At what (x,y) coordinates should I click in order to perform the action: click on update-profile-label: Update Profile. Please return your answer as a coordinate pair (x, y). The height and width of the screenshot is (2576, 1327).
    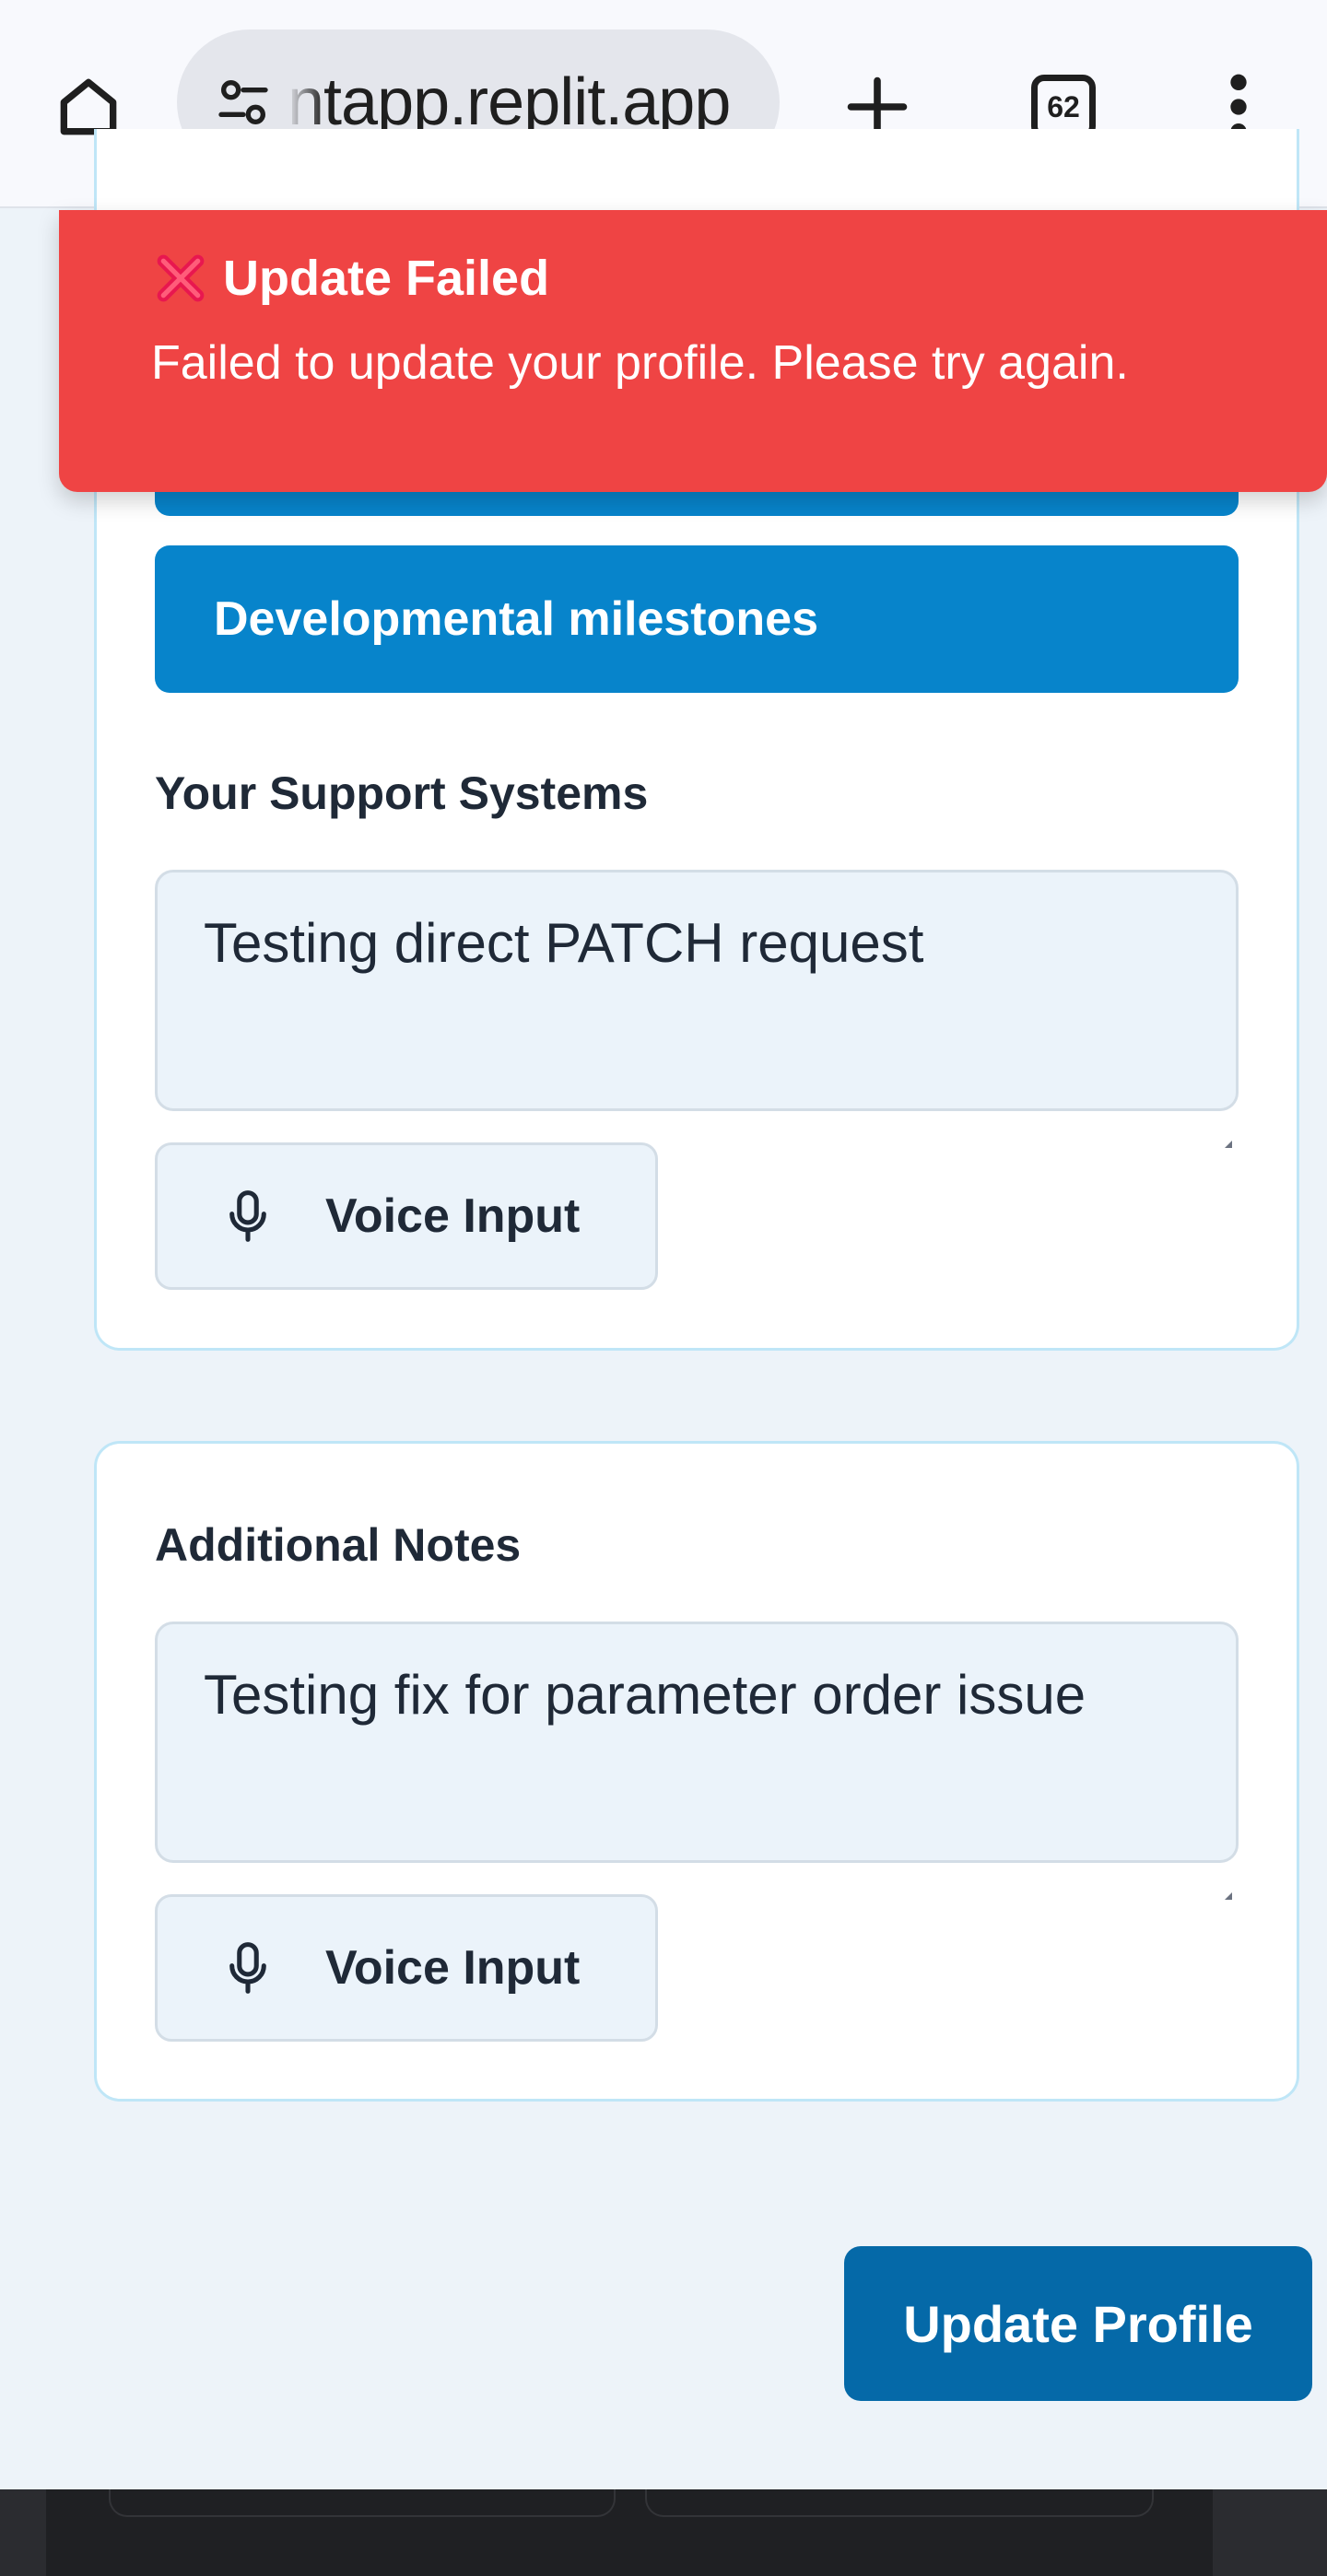
    Looking at the image, I should click on (1078, 2323).